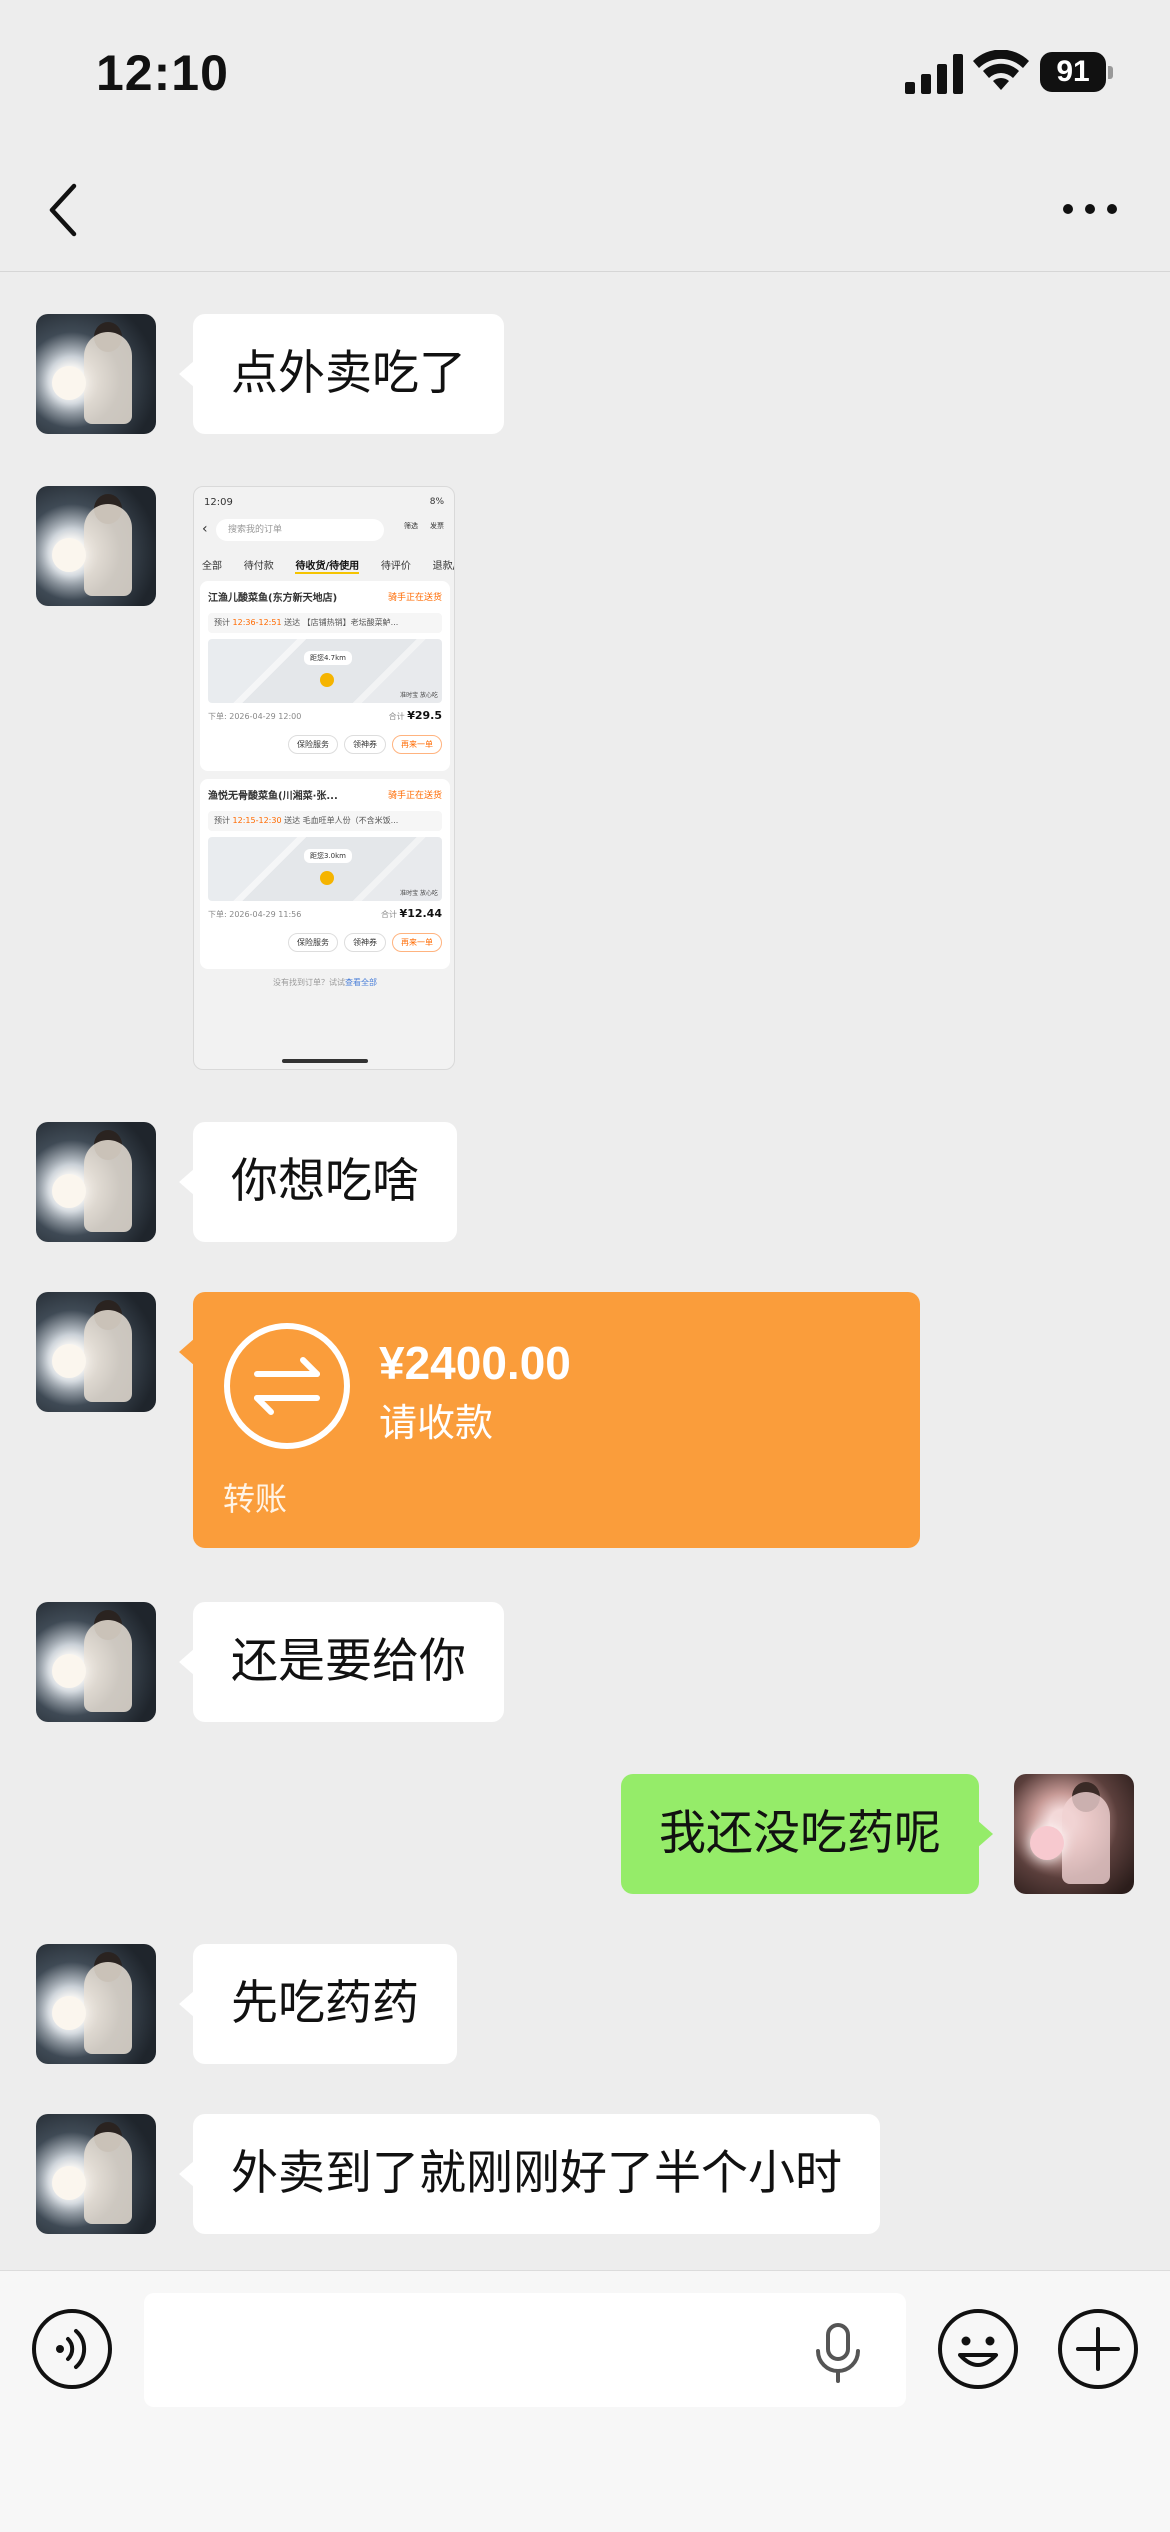  I want to click on shot-tabs: 全部 待付款 待收货/待使用 待评价 退款/, so click(328, 565).